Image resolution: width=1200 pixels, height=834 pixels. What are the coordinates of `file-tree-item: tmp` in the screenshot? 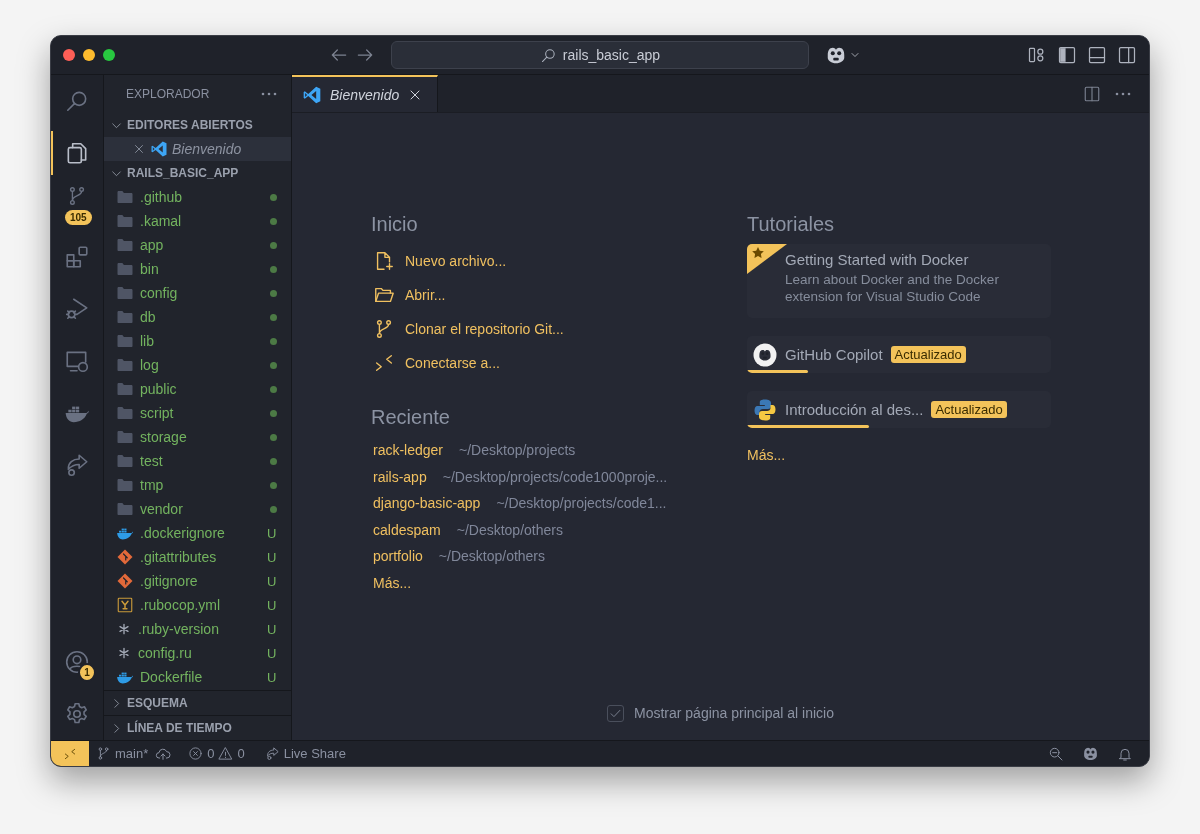 It's located at (197, 485).